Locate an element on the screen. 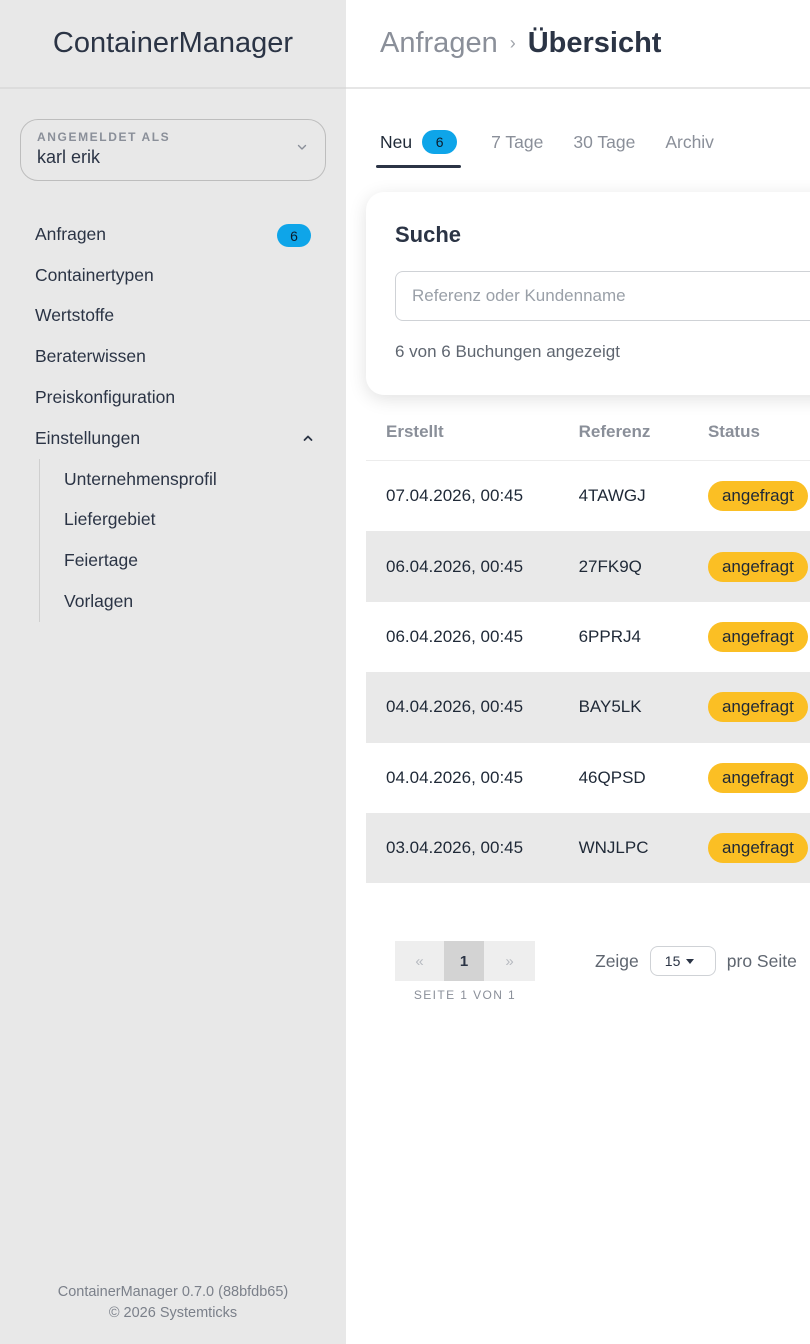 This screenshot has width=810, height=1344. result-count: 6 von 6 Buchungen angezeigt is located at coordinates (507, 351).